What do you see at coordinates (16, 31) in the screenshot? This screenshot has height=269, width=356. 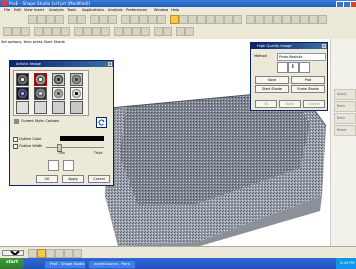 I see `pick-icon` at bounding box center [16, 31].